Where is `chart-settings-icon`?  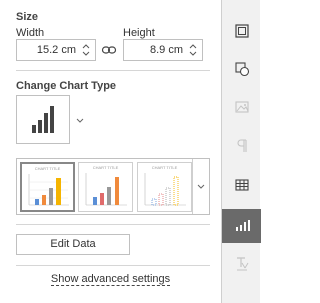
chart-settings-icon is located at coordinates (242, 226).